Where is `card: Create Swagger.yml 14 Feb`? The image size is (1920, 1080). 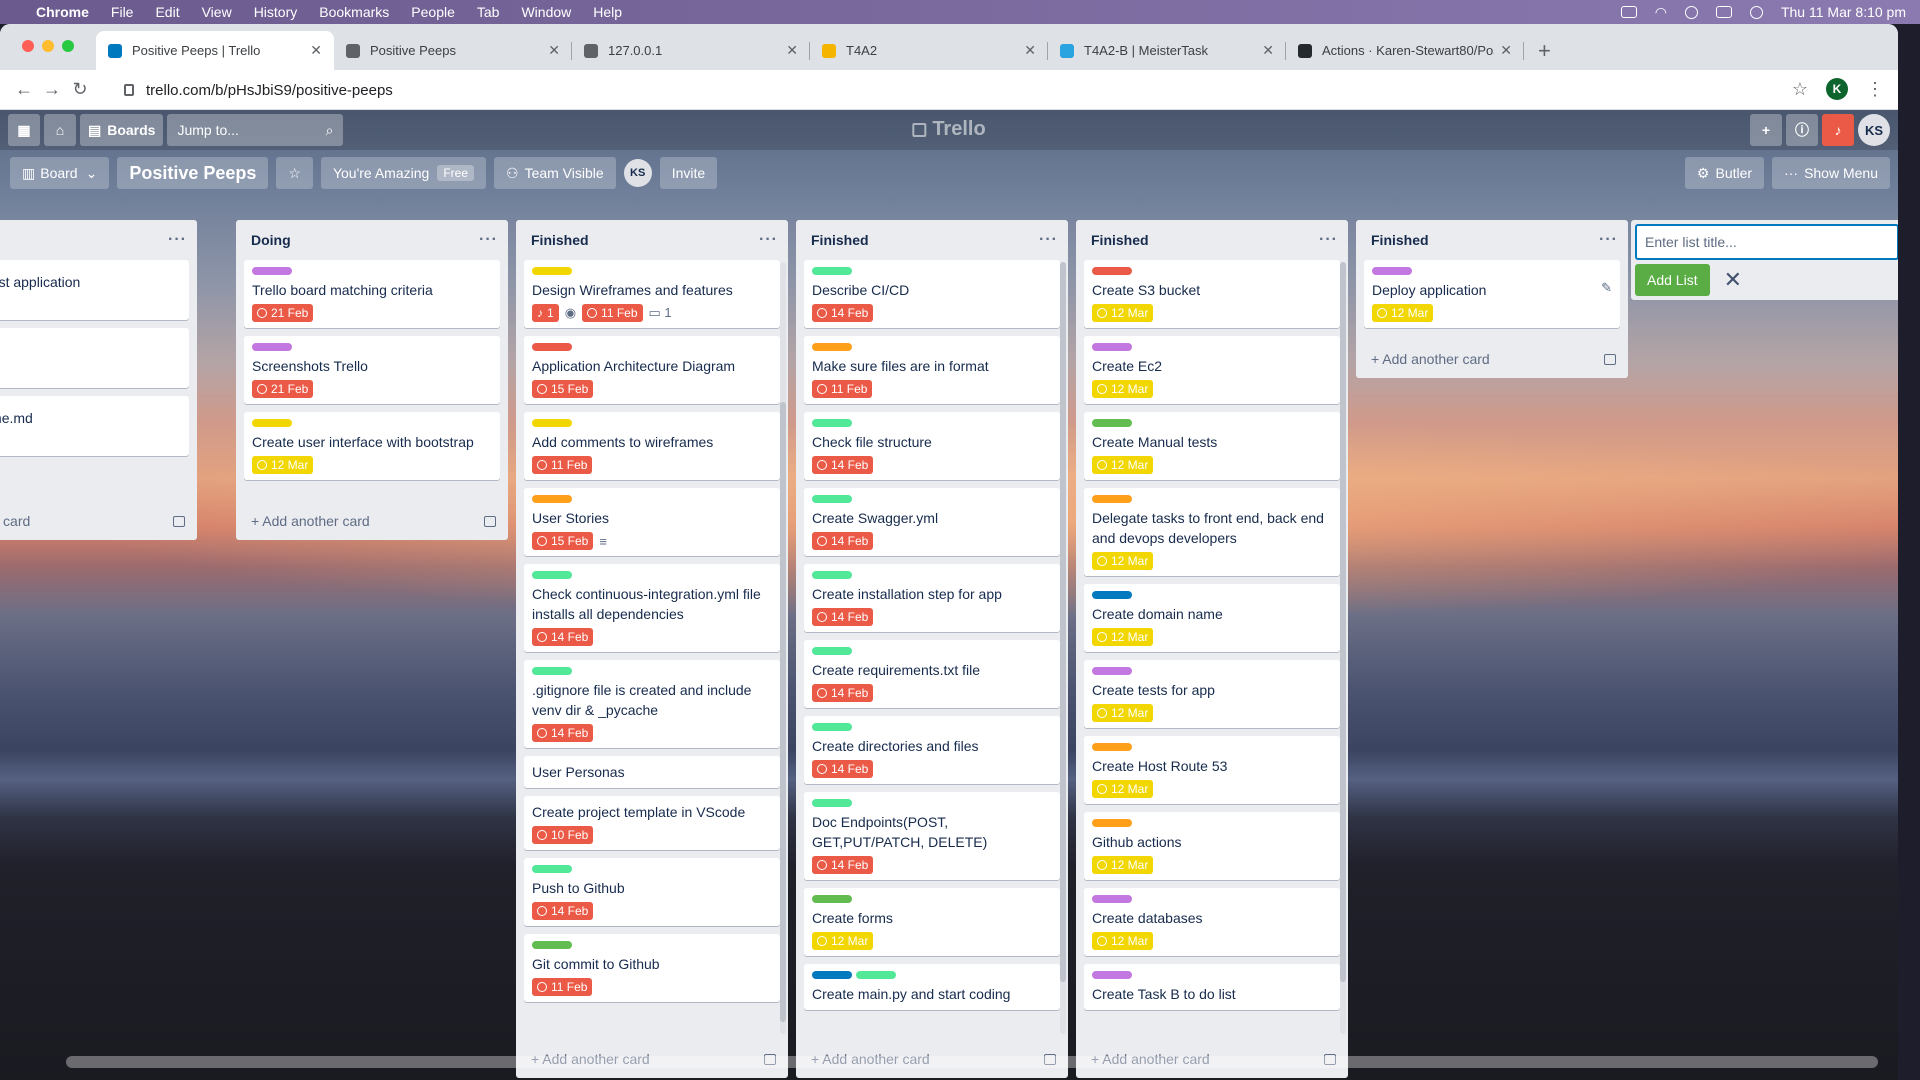 card: Create Swagger.yml 14 Feb is located at coordinates (932, 522).